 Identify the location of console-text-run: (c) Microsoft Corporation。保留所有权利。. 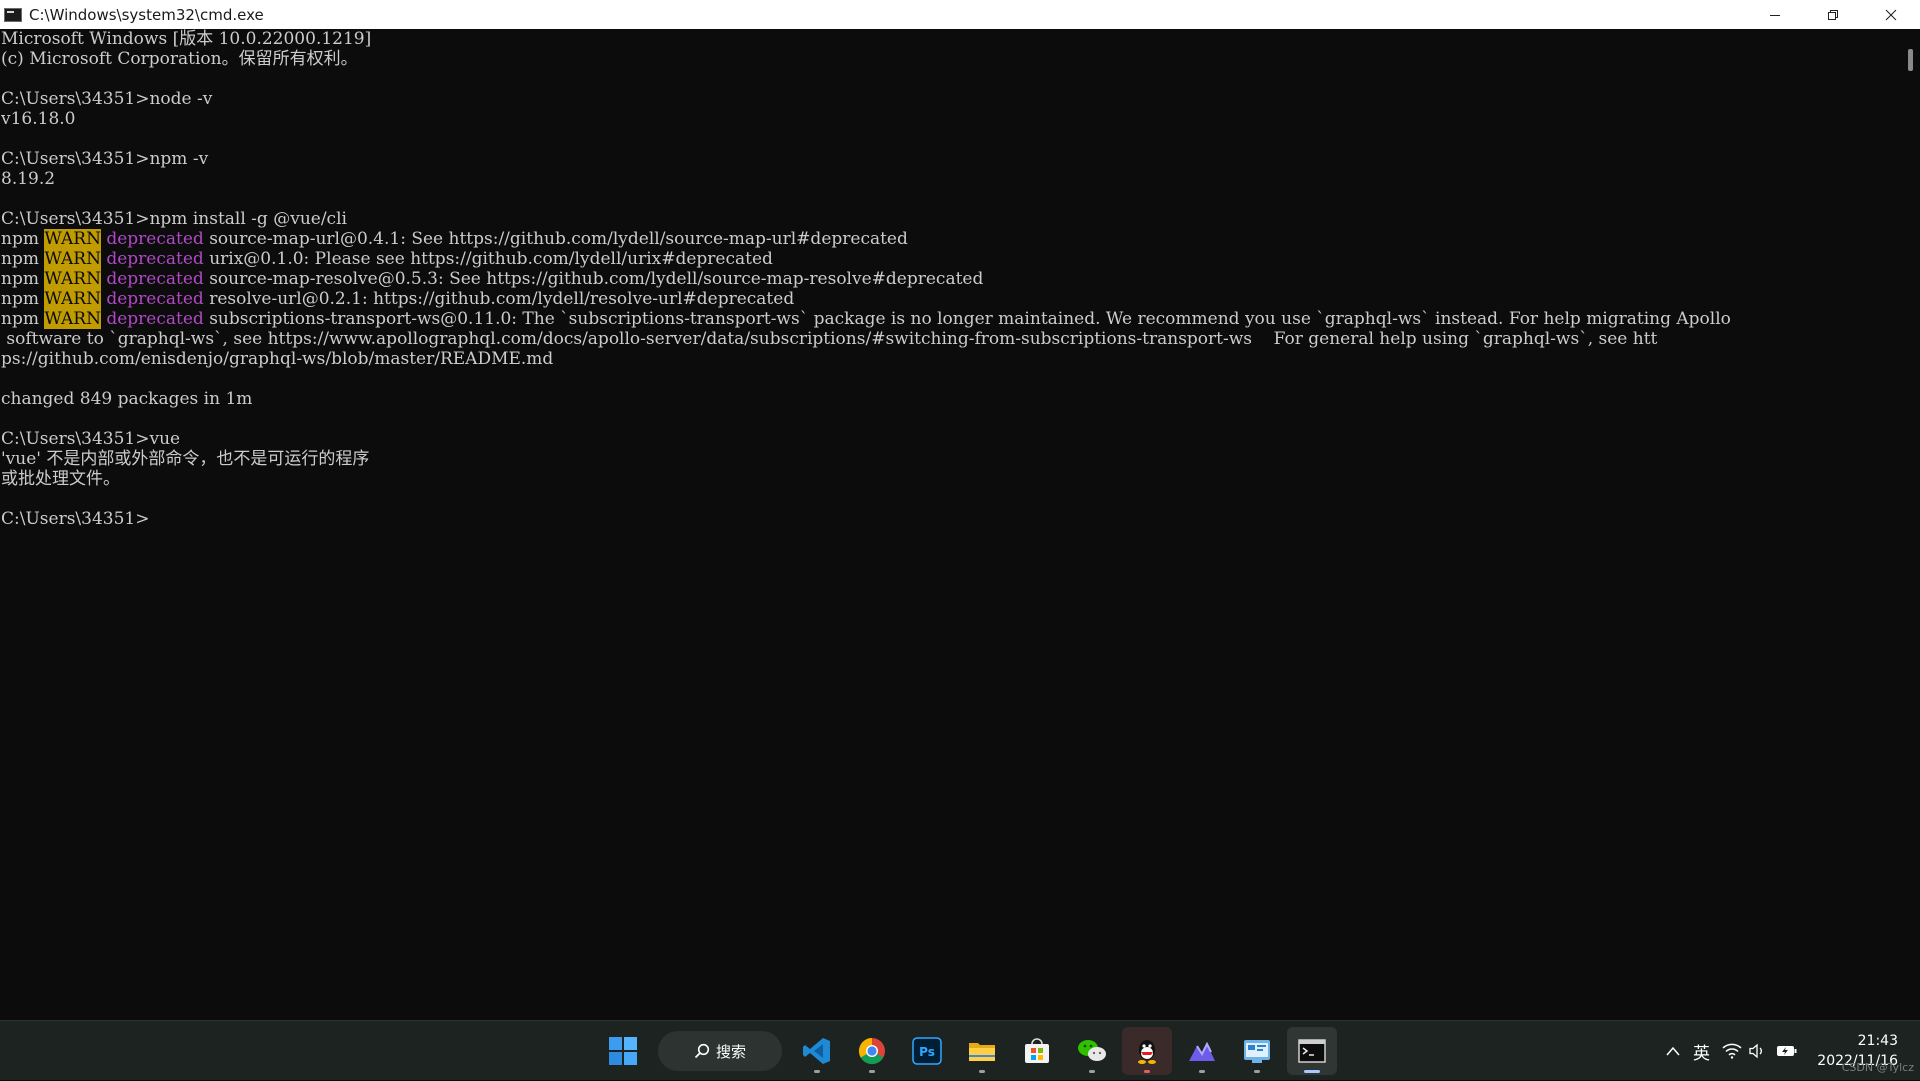
(179, 59).